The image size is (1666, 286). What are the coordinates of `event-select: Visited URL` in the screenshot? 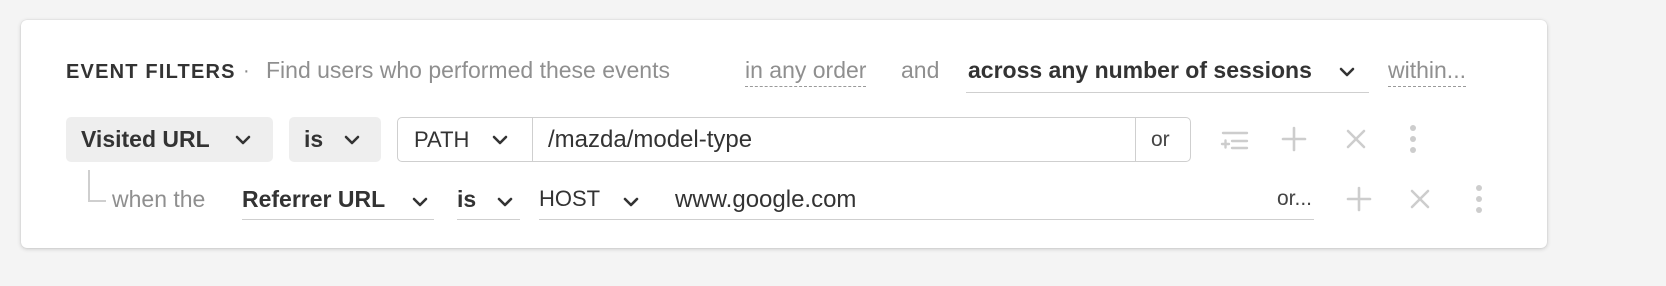 It's located at (169, 139).